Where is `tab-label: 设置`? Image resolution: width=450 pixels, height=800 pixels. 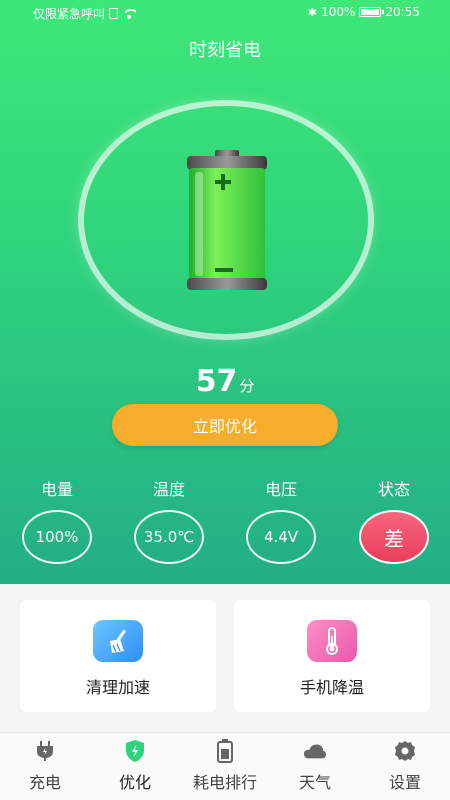
tab-label: 设置 is located at coordinates (404, 782).